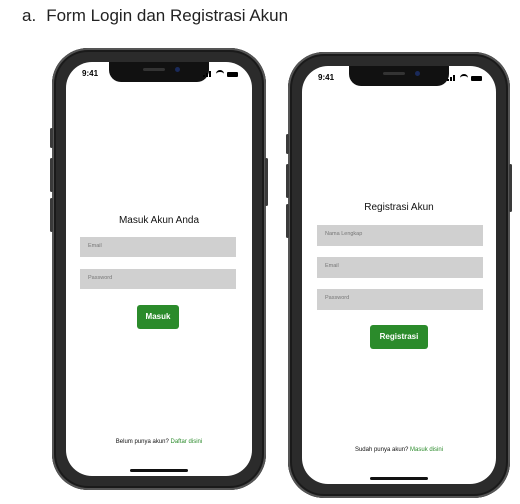 Image resolution: width=520 pixels, height=504 pixels. Describe the element at coordinates (158, 317) in the screenshot. I see `login-submit-button: Masuk` at that location.